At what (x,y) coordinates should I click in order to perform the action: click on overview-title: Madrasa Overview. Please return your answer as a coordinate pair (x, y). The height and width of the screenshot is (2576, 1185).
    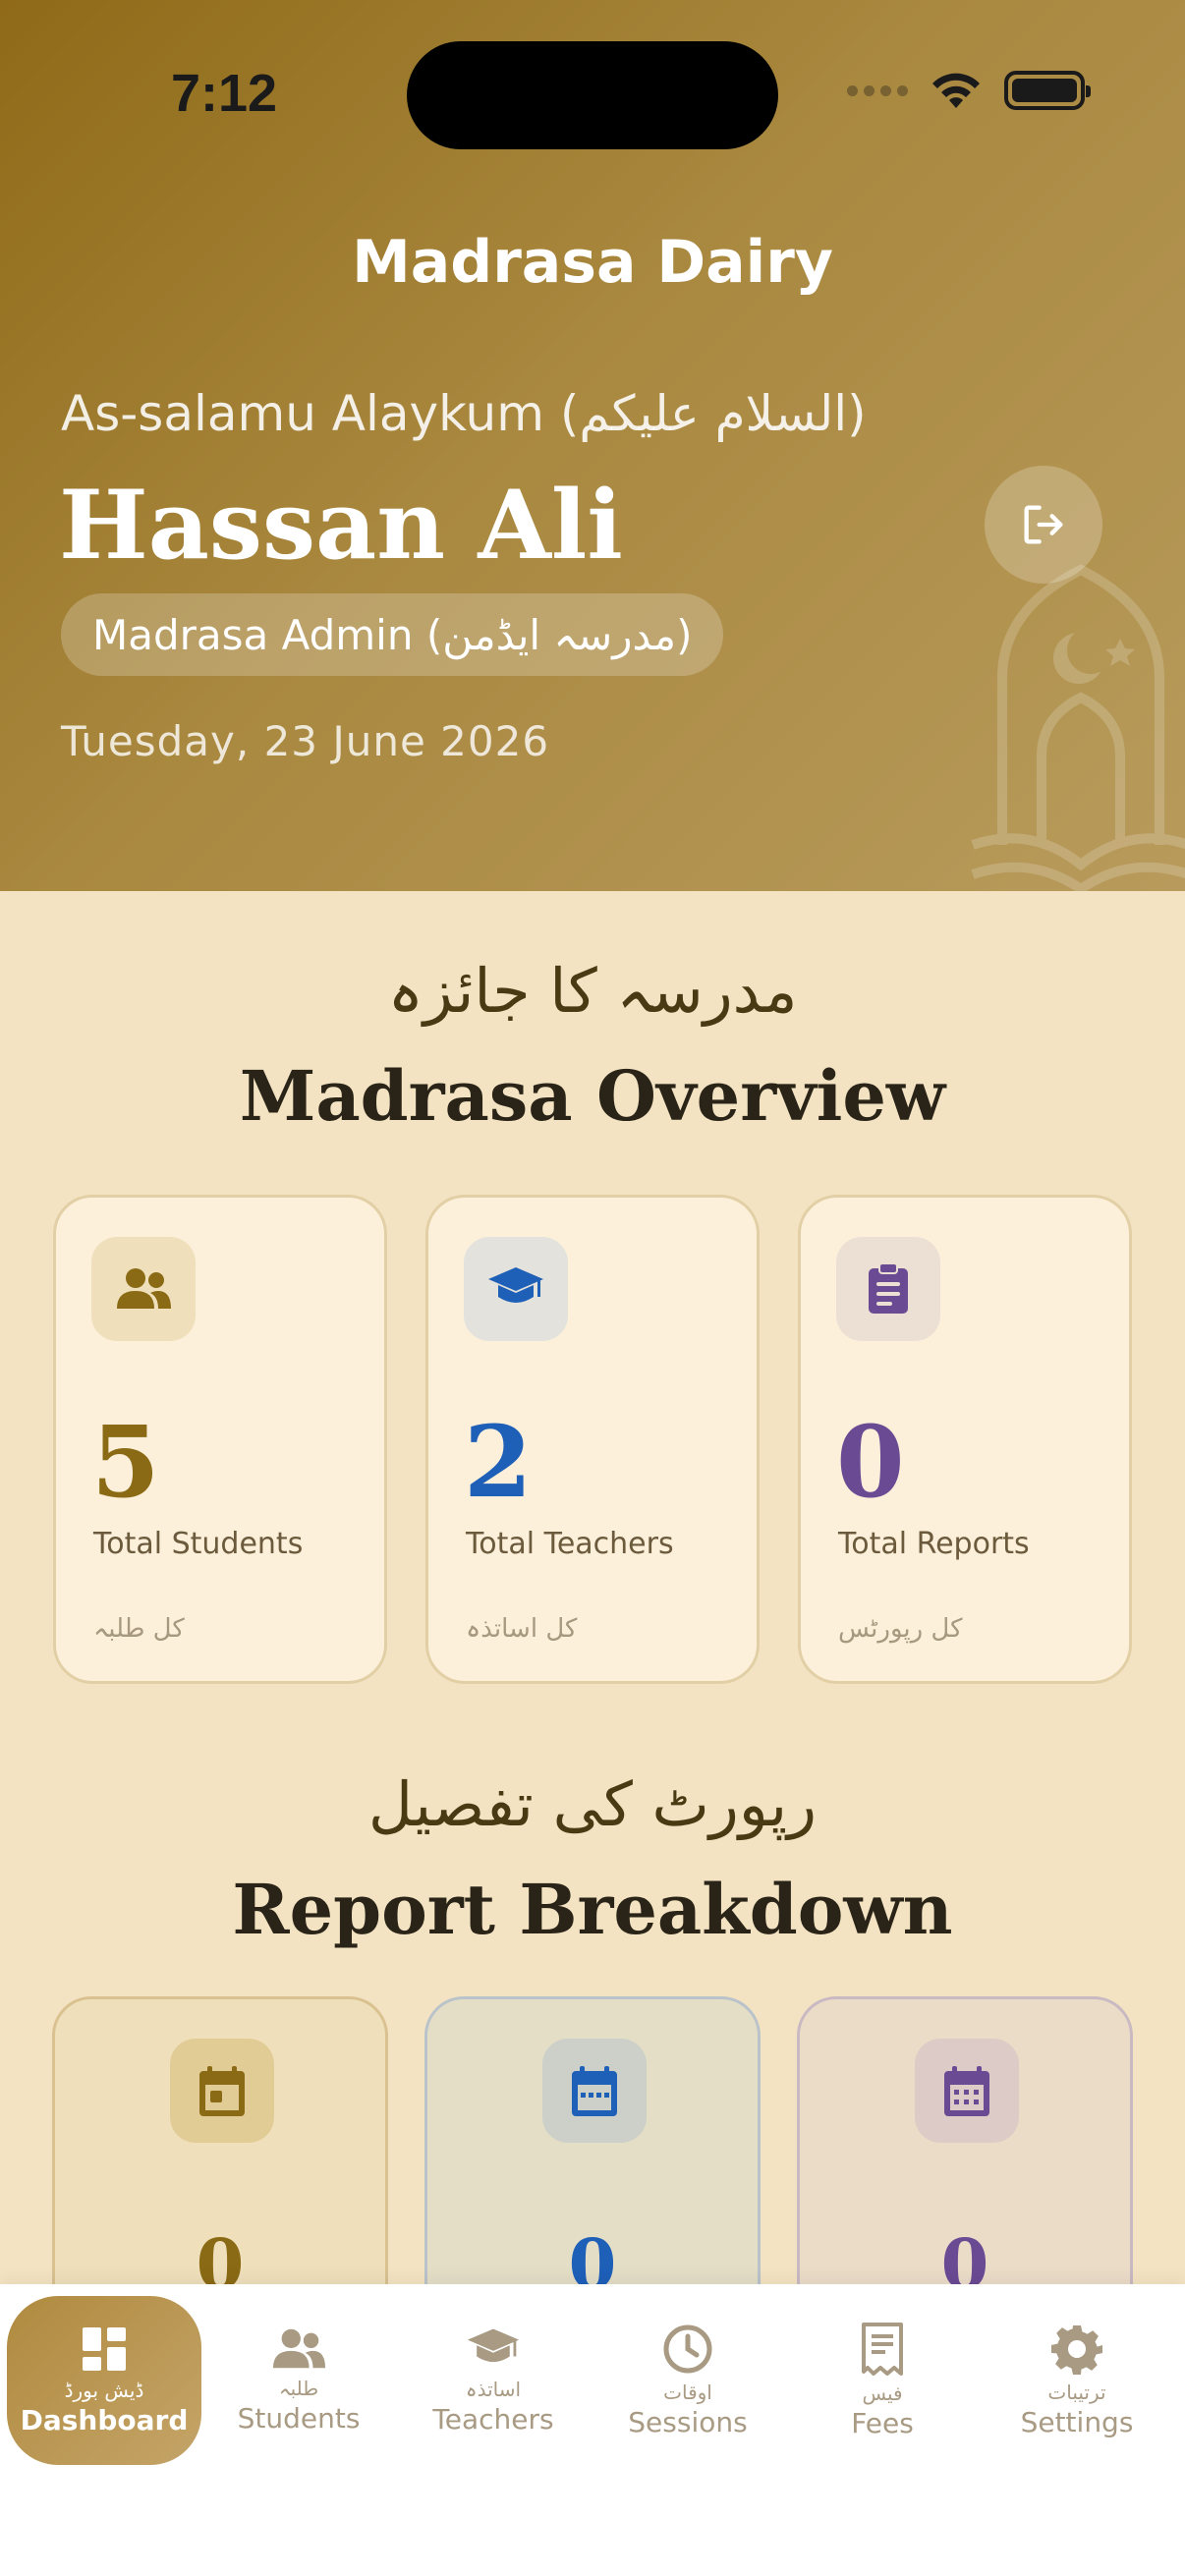
    Looking at the image, I should click on (592, 1096).